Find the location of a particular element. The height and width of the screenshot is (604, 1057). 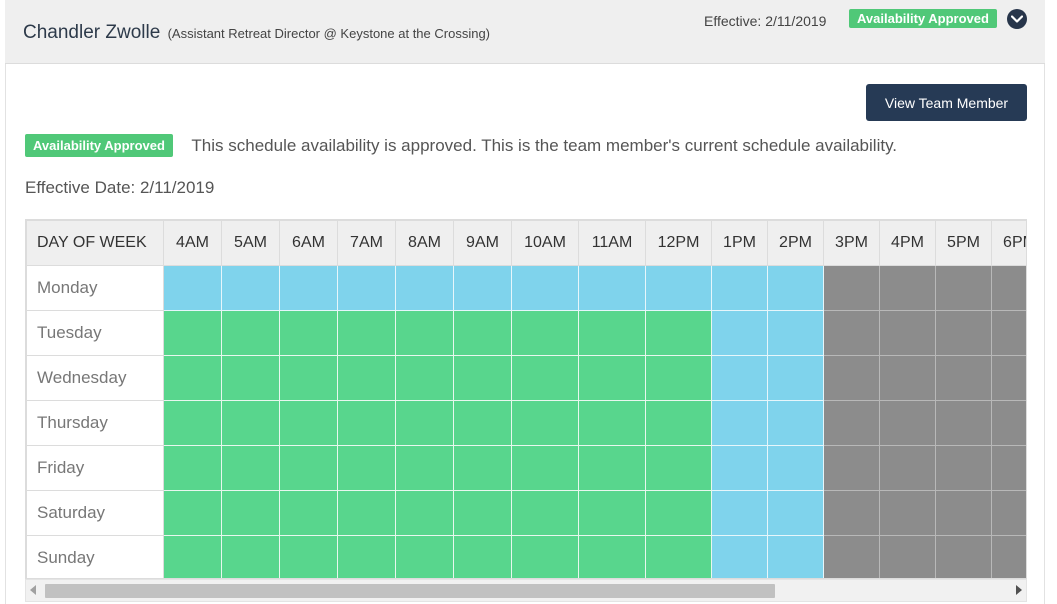

scroll-left-icon is located at coordinates (33, 590).